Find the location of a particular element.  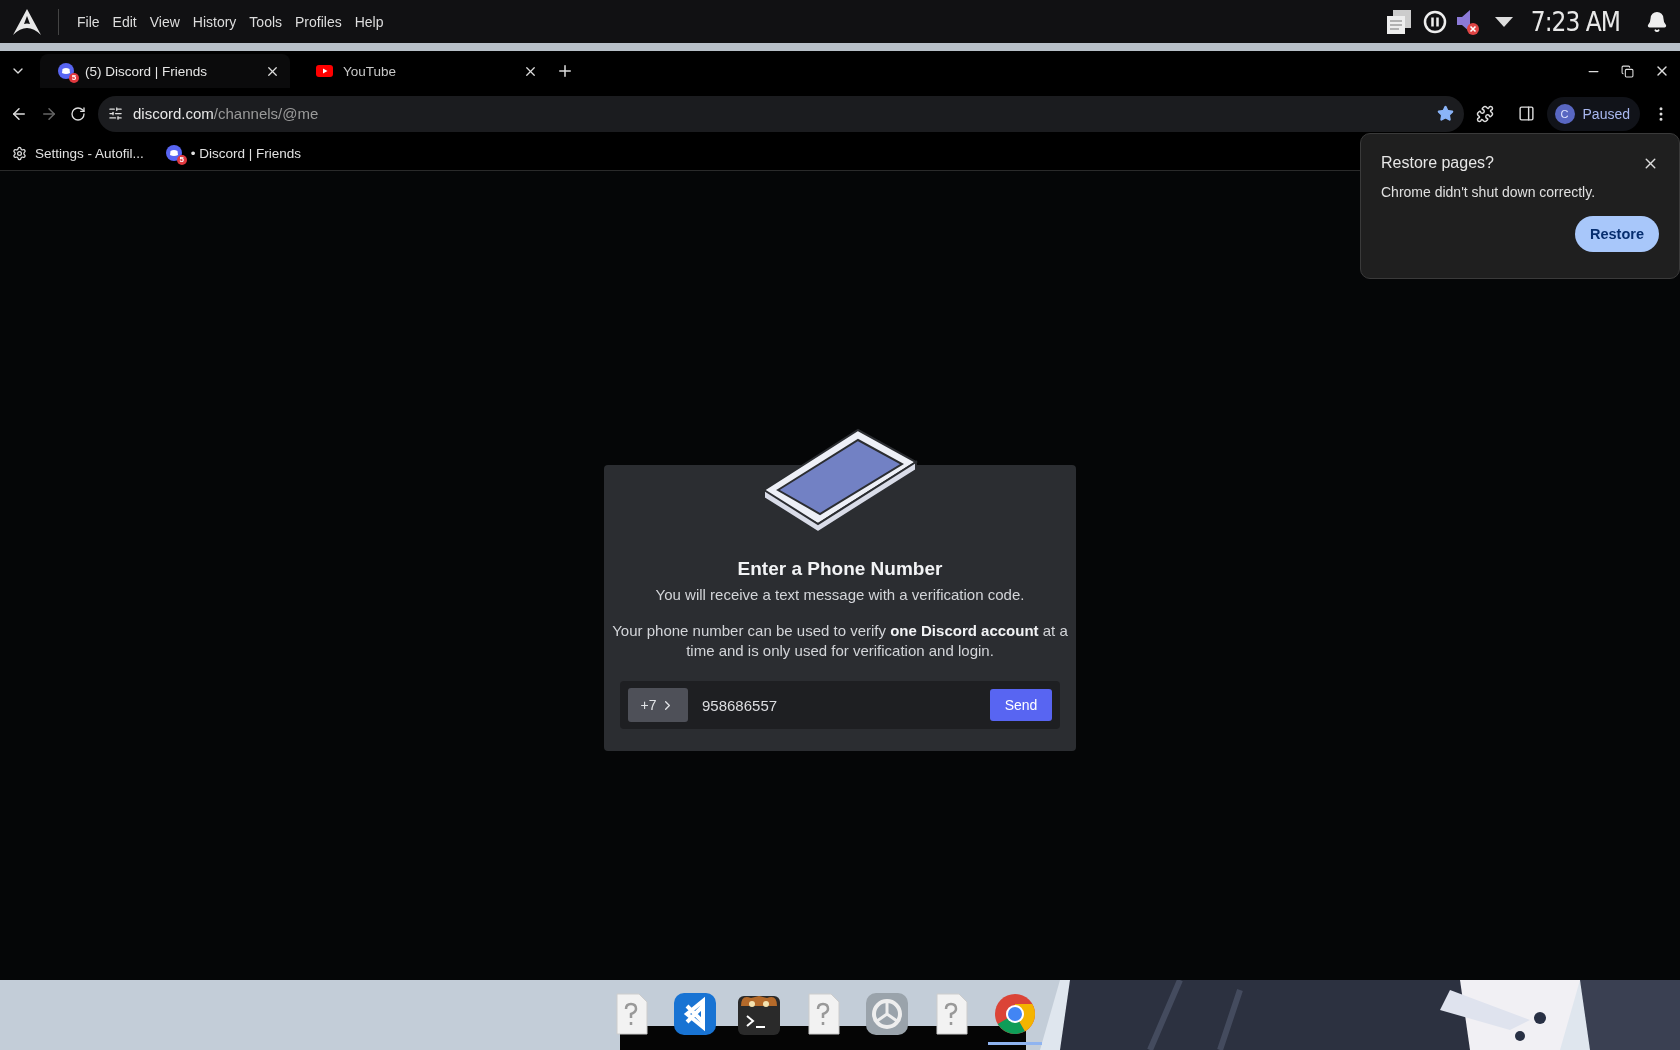

bell-icon is located at coordinates (1657, 21).